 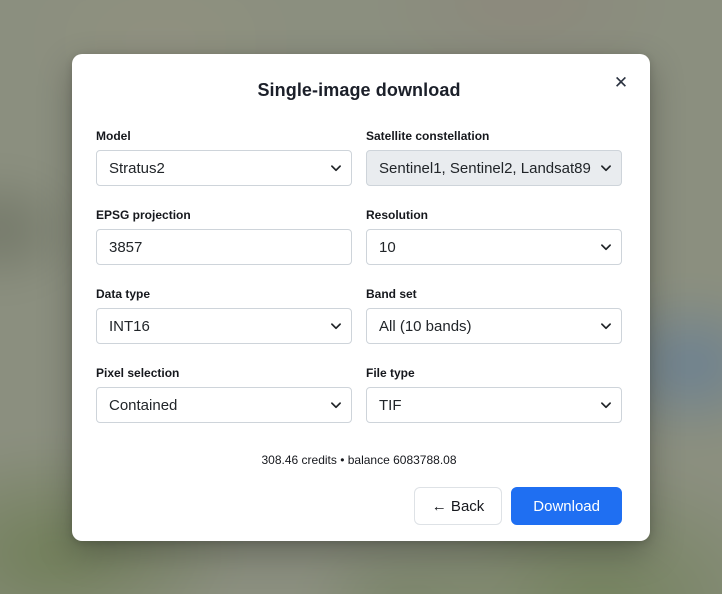 What do you see at coordinates (566, 506) in the screenshot?
I see `download-button: Download` at bounding box center [566, 506].